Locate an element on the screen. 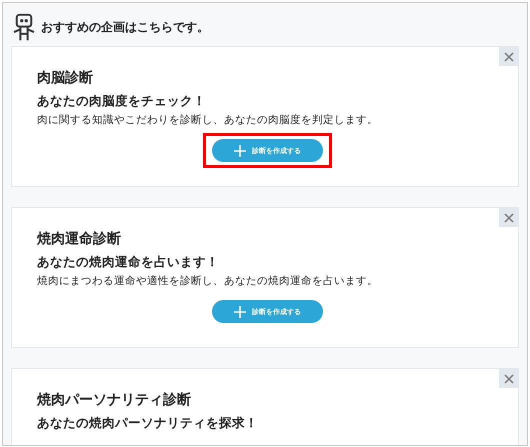 Image resolution: width=530 pixels, height=447 pixels. card-description: 焼肉にまつわる運命や適性を診断し、あなたの焼肉運命を占います。 is located at coordinates (208, 281).